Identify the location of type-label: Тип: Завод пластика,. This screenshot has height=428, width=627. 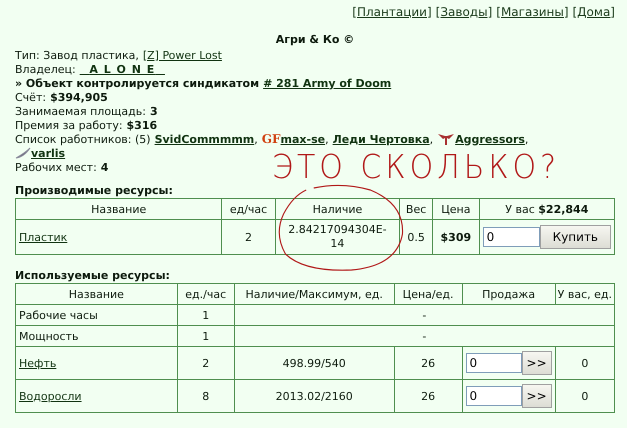
(77, 55).